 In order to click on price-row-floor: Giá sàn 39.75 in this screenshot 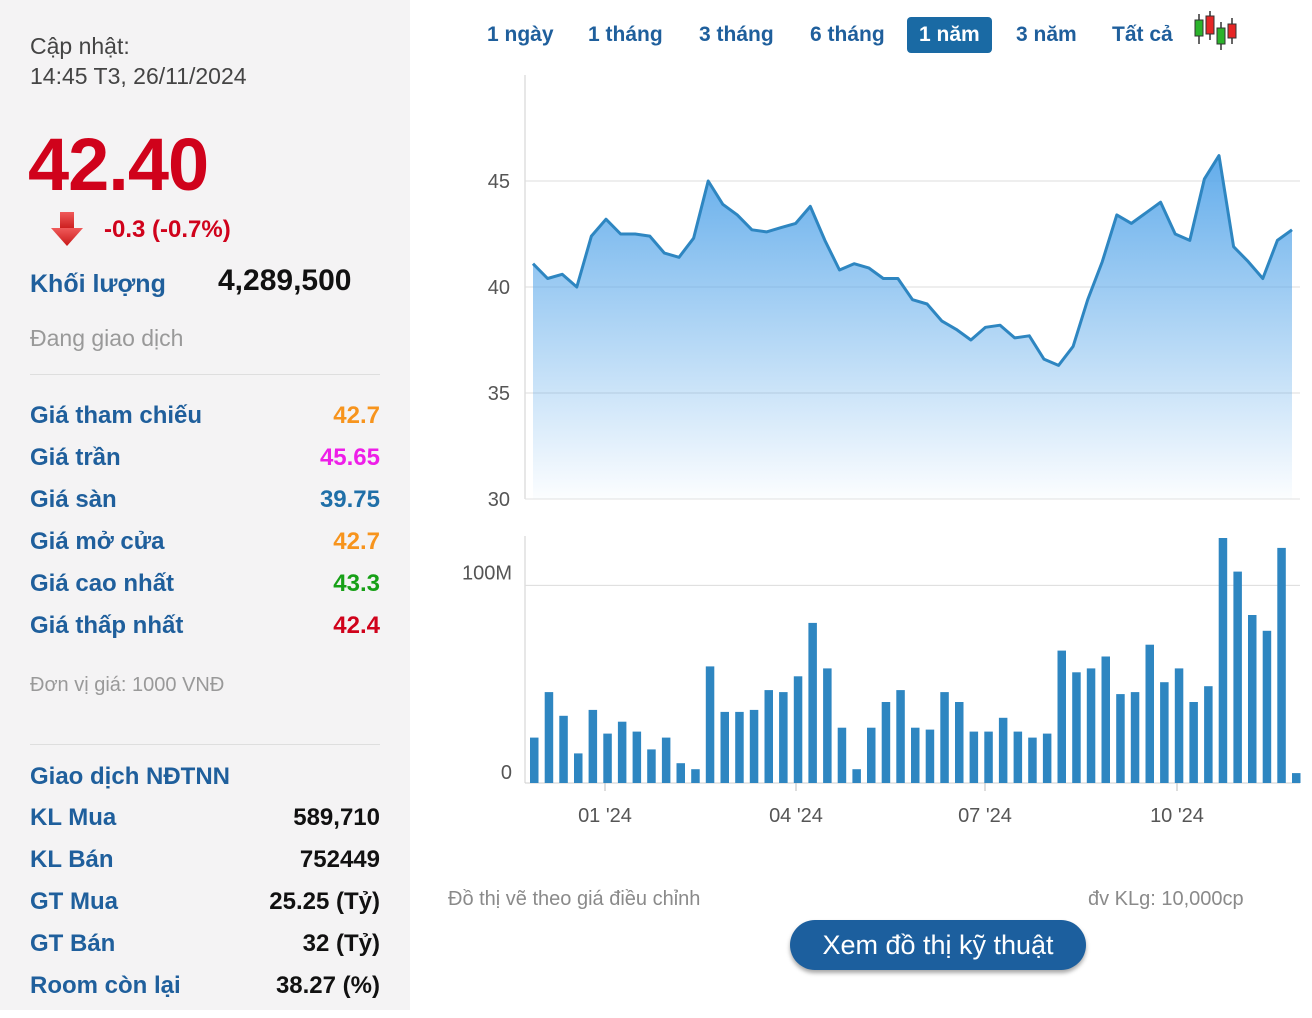, I will do `click(205, 503)`.